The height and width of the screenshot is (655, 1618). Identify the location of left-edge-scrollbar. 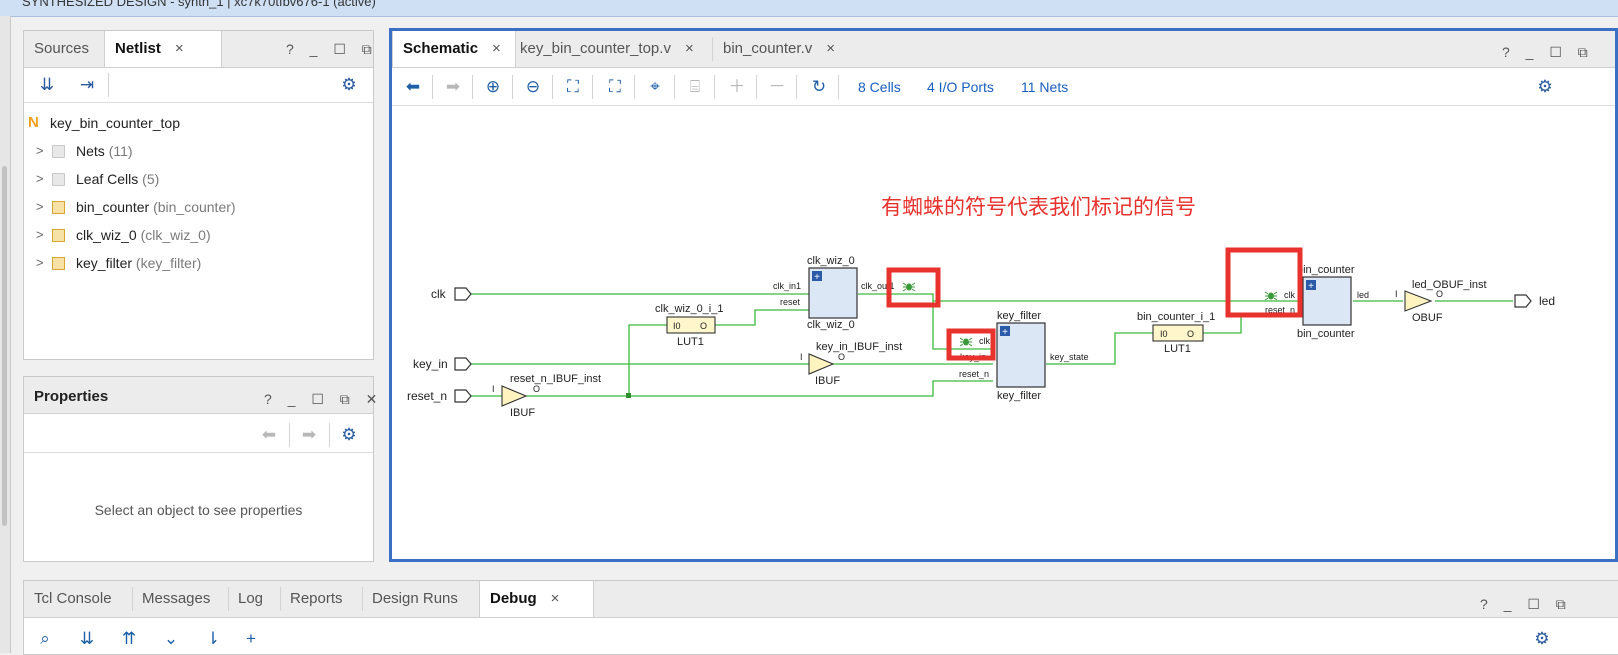
(5, 334).